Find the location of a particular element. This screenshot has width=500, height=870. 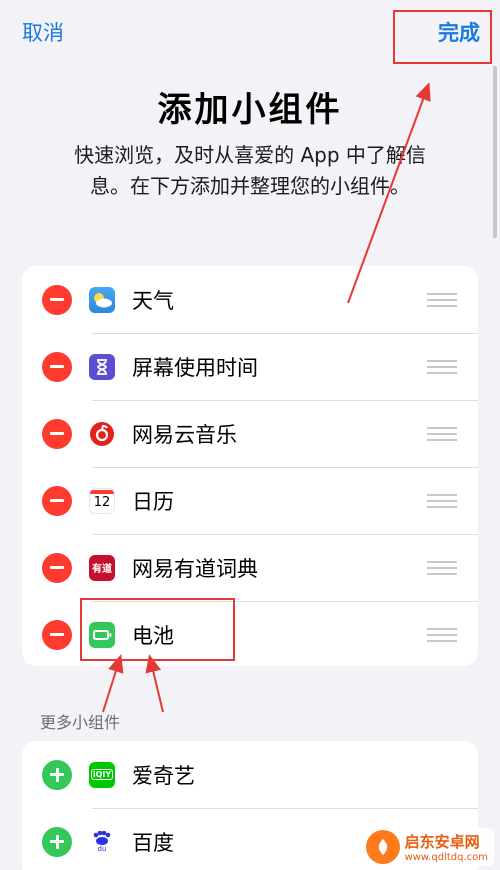

annotation-arrow-done is located at coordinates (389, 193).